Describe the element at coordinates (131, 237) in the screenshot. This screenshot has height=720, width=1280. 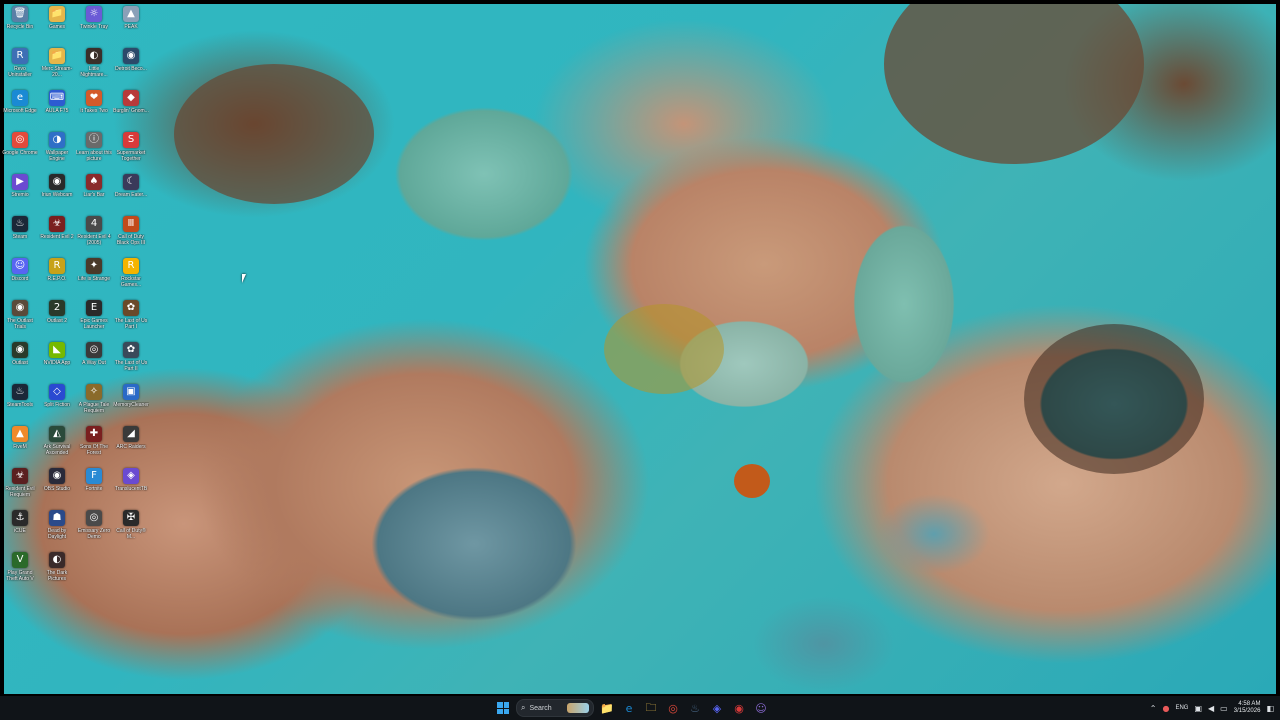
I see `desktop-icon: Ⅲ Call of Duty Black Ops III` at that location.